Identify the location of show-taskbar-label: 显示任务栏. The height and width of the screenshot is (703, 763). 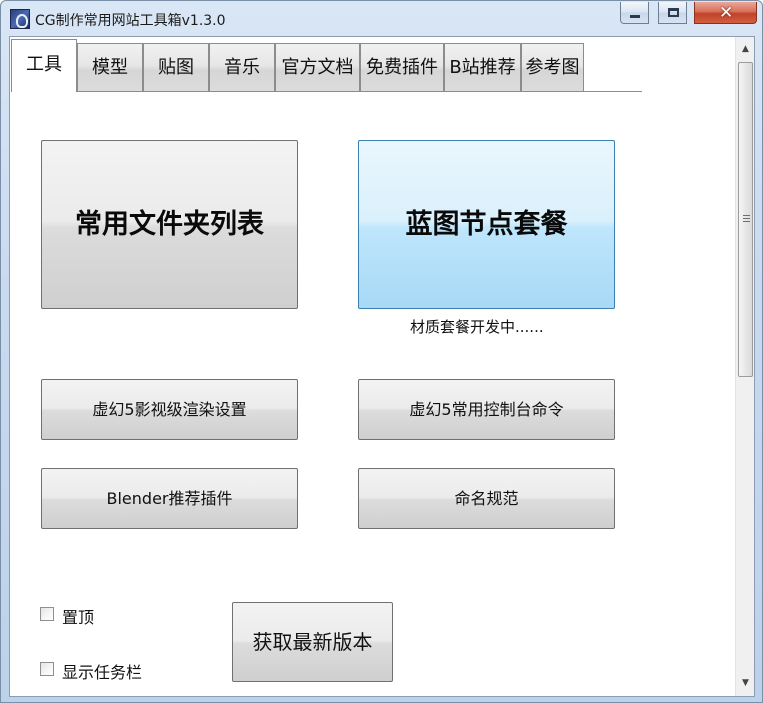
(102, 672).